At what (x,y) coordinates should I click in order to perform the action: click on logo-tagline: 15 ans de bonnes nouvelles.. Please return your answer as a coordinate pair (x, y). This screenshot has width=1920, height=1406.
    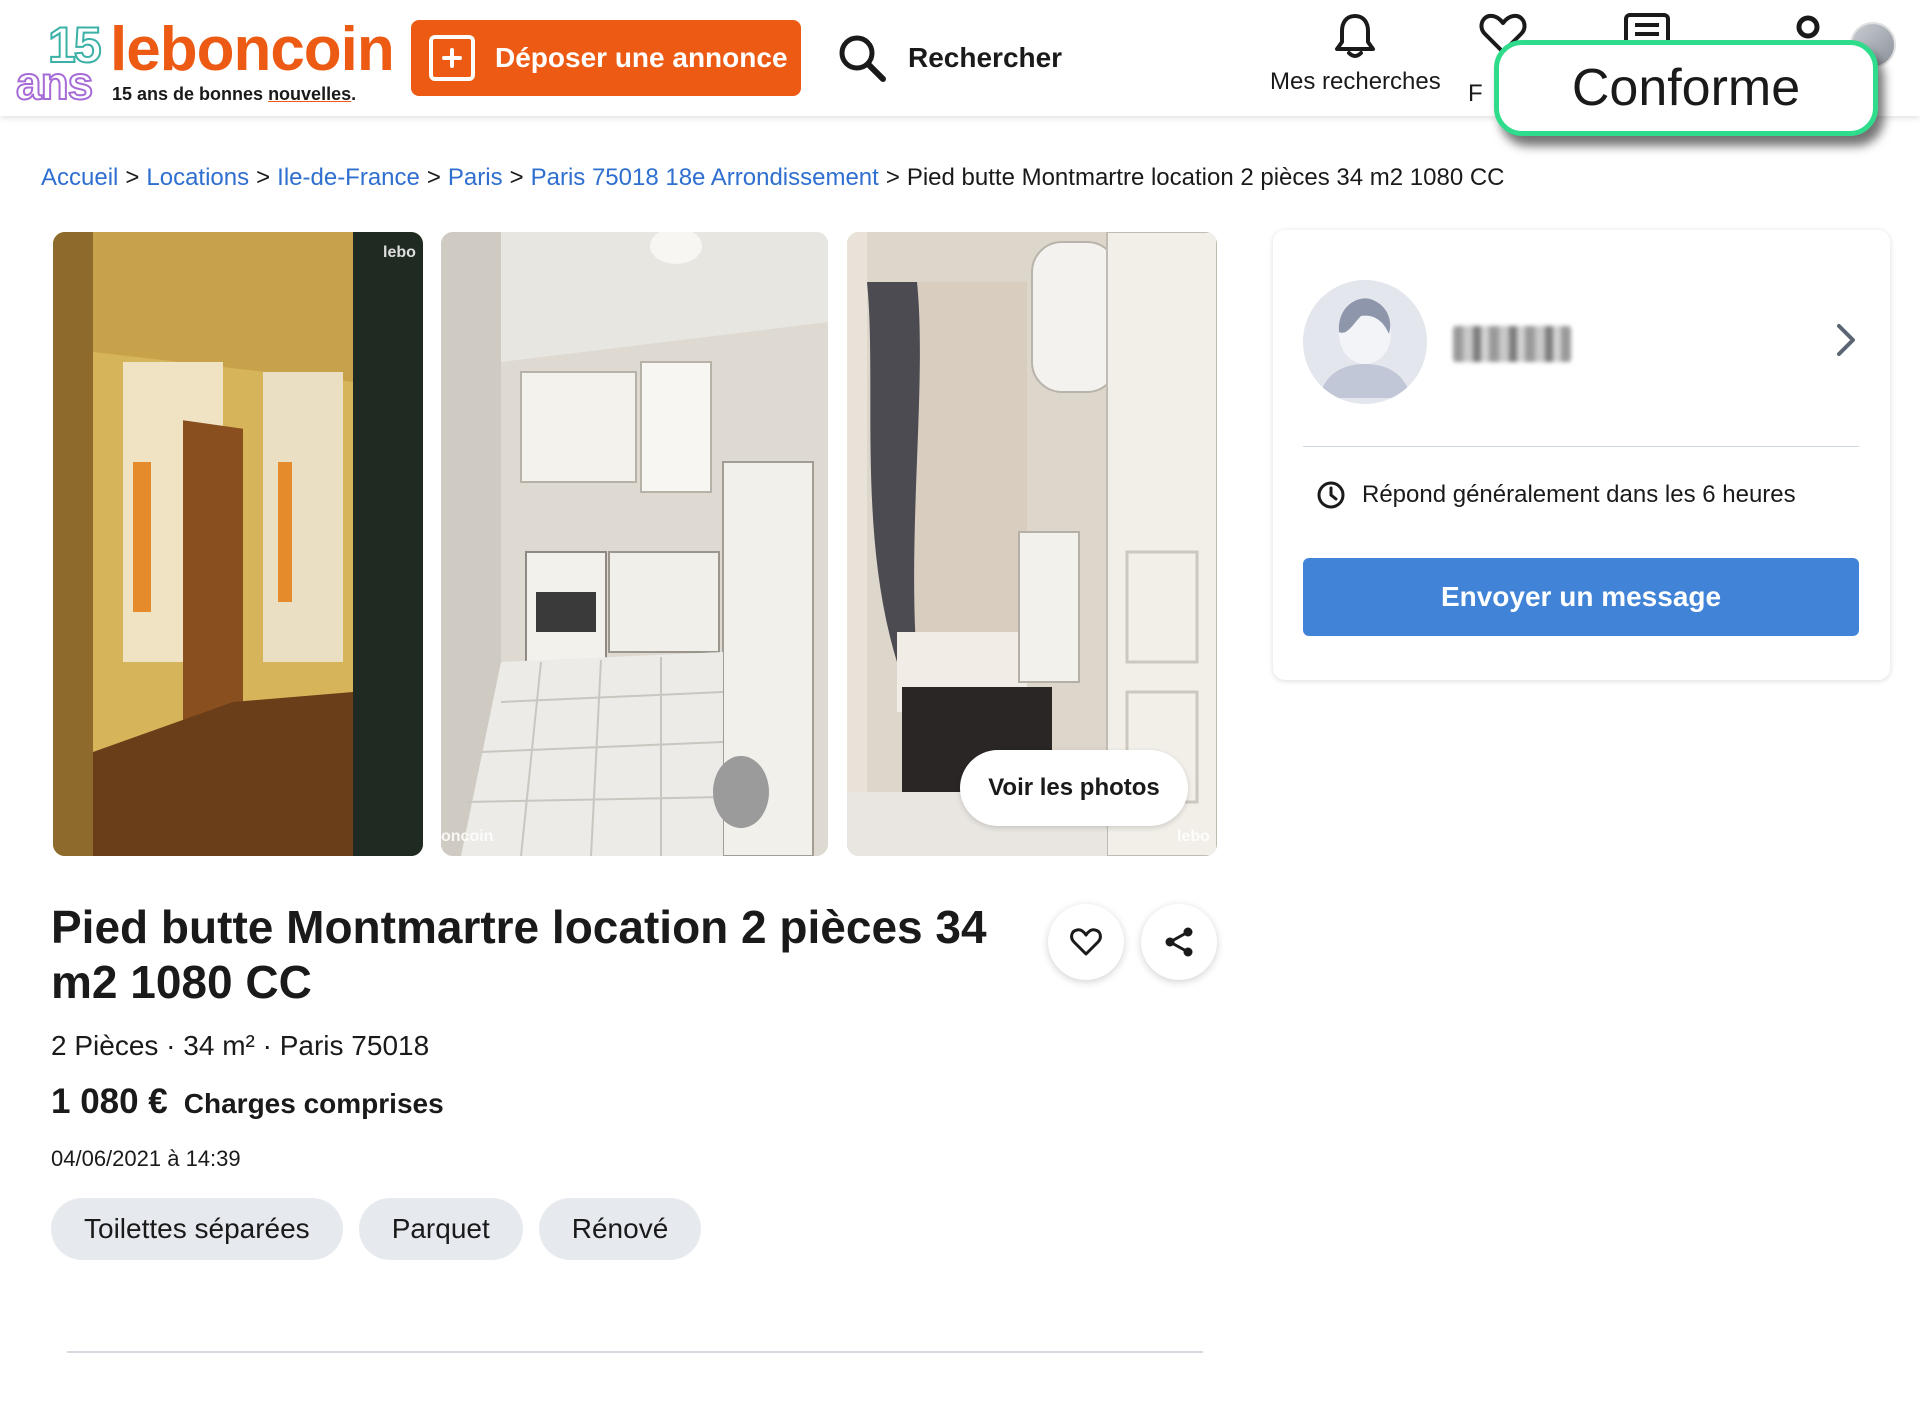
    Looking at the image, I should click on (234, 94).